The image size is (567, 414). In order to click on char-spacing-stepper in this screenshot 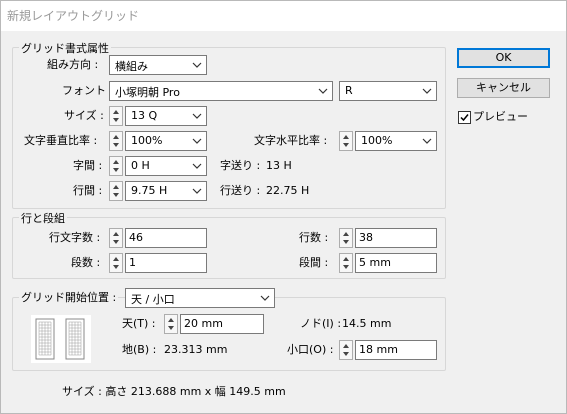, I will do `click(116, 166)`.